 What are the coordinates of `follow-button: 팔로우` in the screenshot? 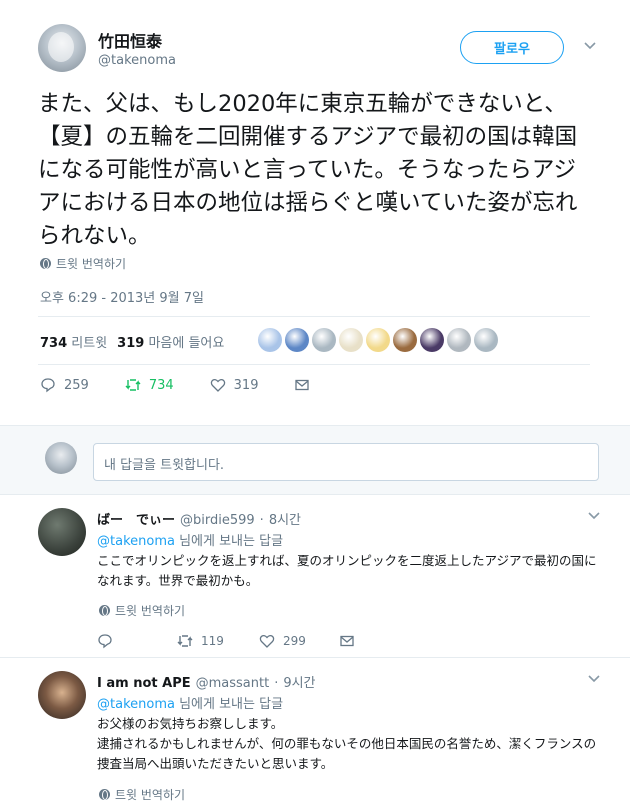 It's located at (512, 47).